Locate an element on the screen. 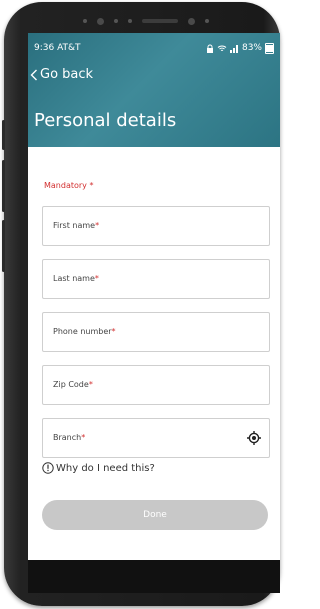 The height and width of the screenshot is (609, 320). lock-icon is located at coordinates (209, 48).